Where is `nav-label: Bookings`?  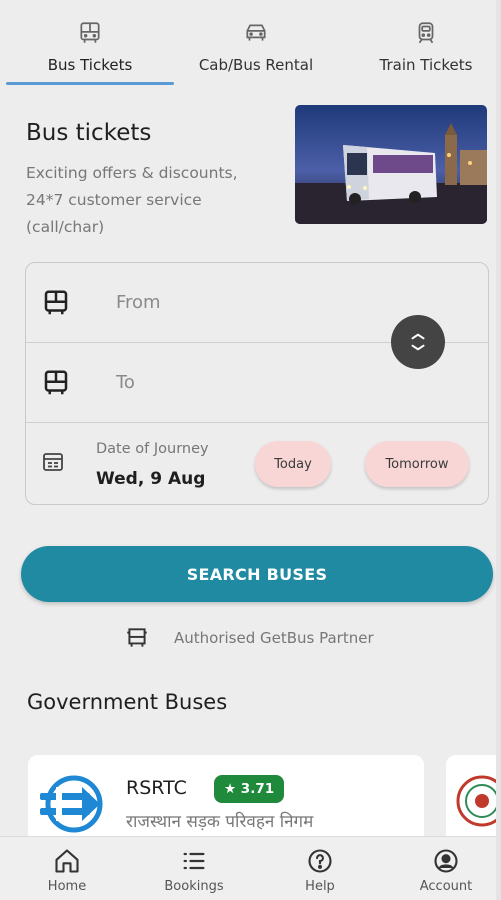 nav-label: Bookings is located at coordinates (194, 886).